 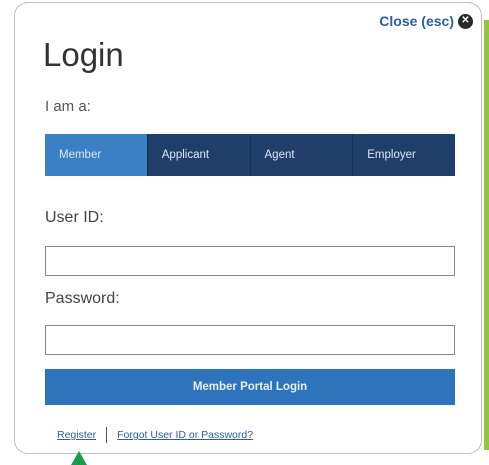 I want to click on member-portal-login-button: Member Portal Login, so click(x=250, y=387).